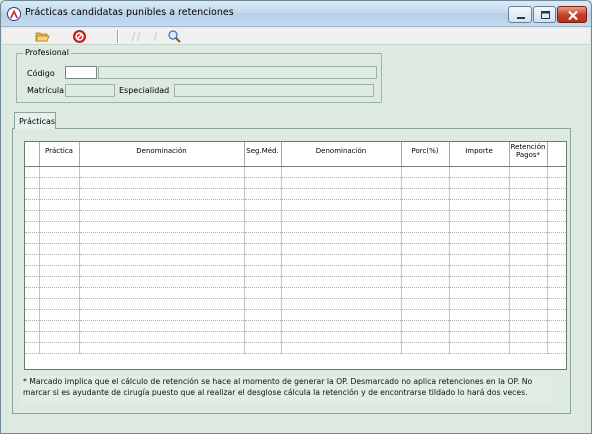 This screenshot has width=592, height=434. I want to click on column-header-porc: Porc(%), so click(425, 154).